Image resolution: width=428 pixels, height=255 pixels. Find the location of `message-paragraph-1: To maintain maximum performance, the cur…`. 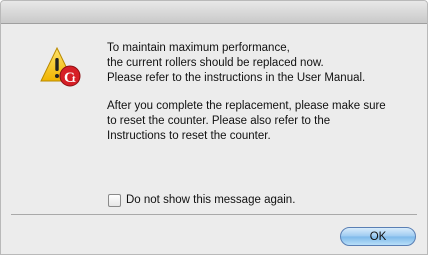

message-paragraph-1: To maintain maximum performance, the cur… is located at coordinates (236, 63).